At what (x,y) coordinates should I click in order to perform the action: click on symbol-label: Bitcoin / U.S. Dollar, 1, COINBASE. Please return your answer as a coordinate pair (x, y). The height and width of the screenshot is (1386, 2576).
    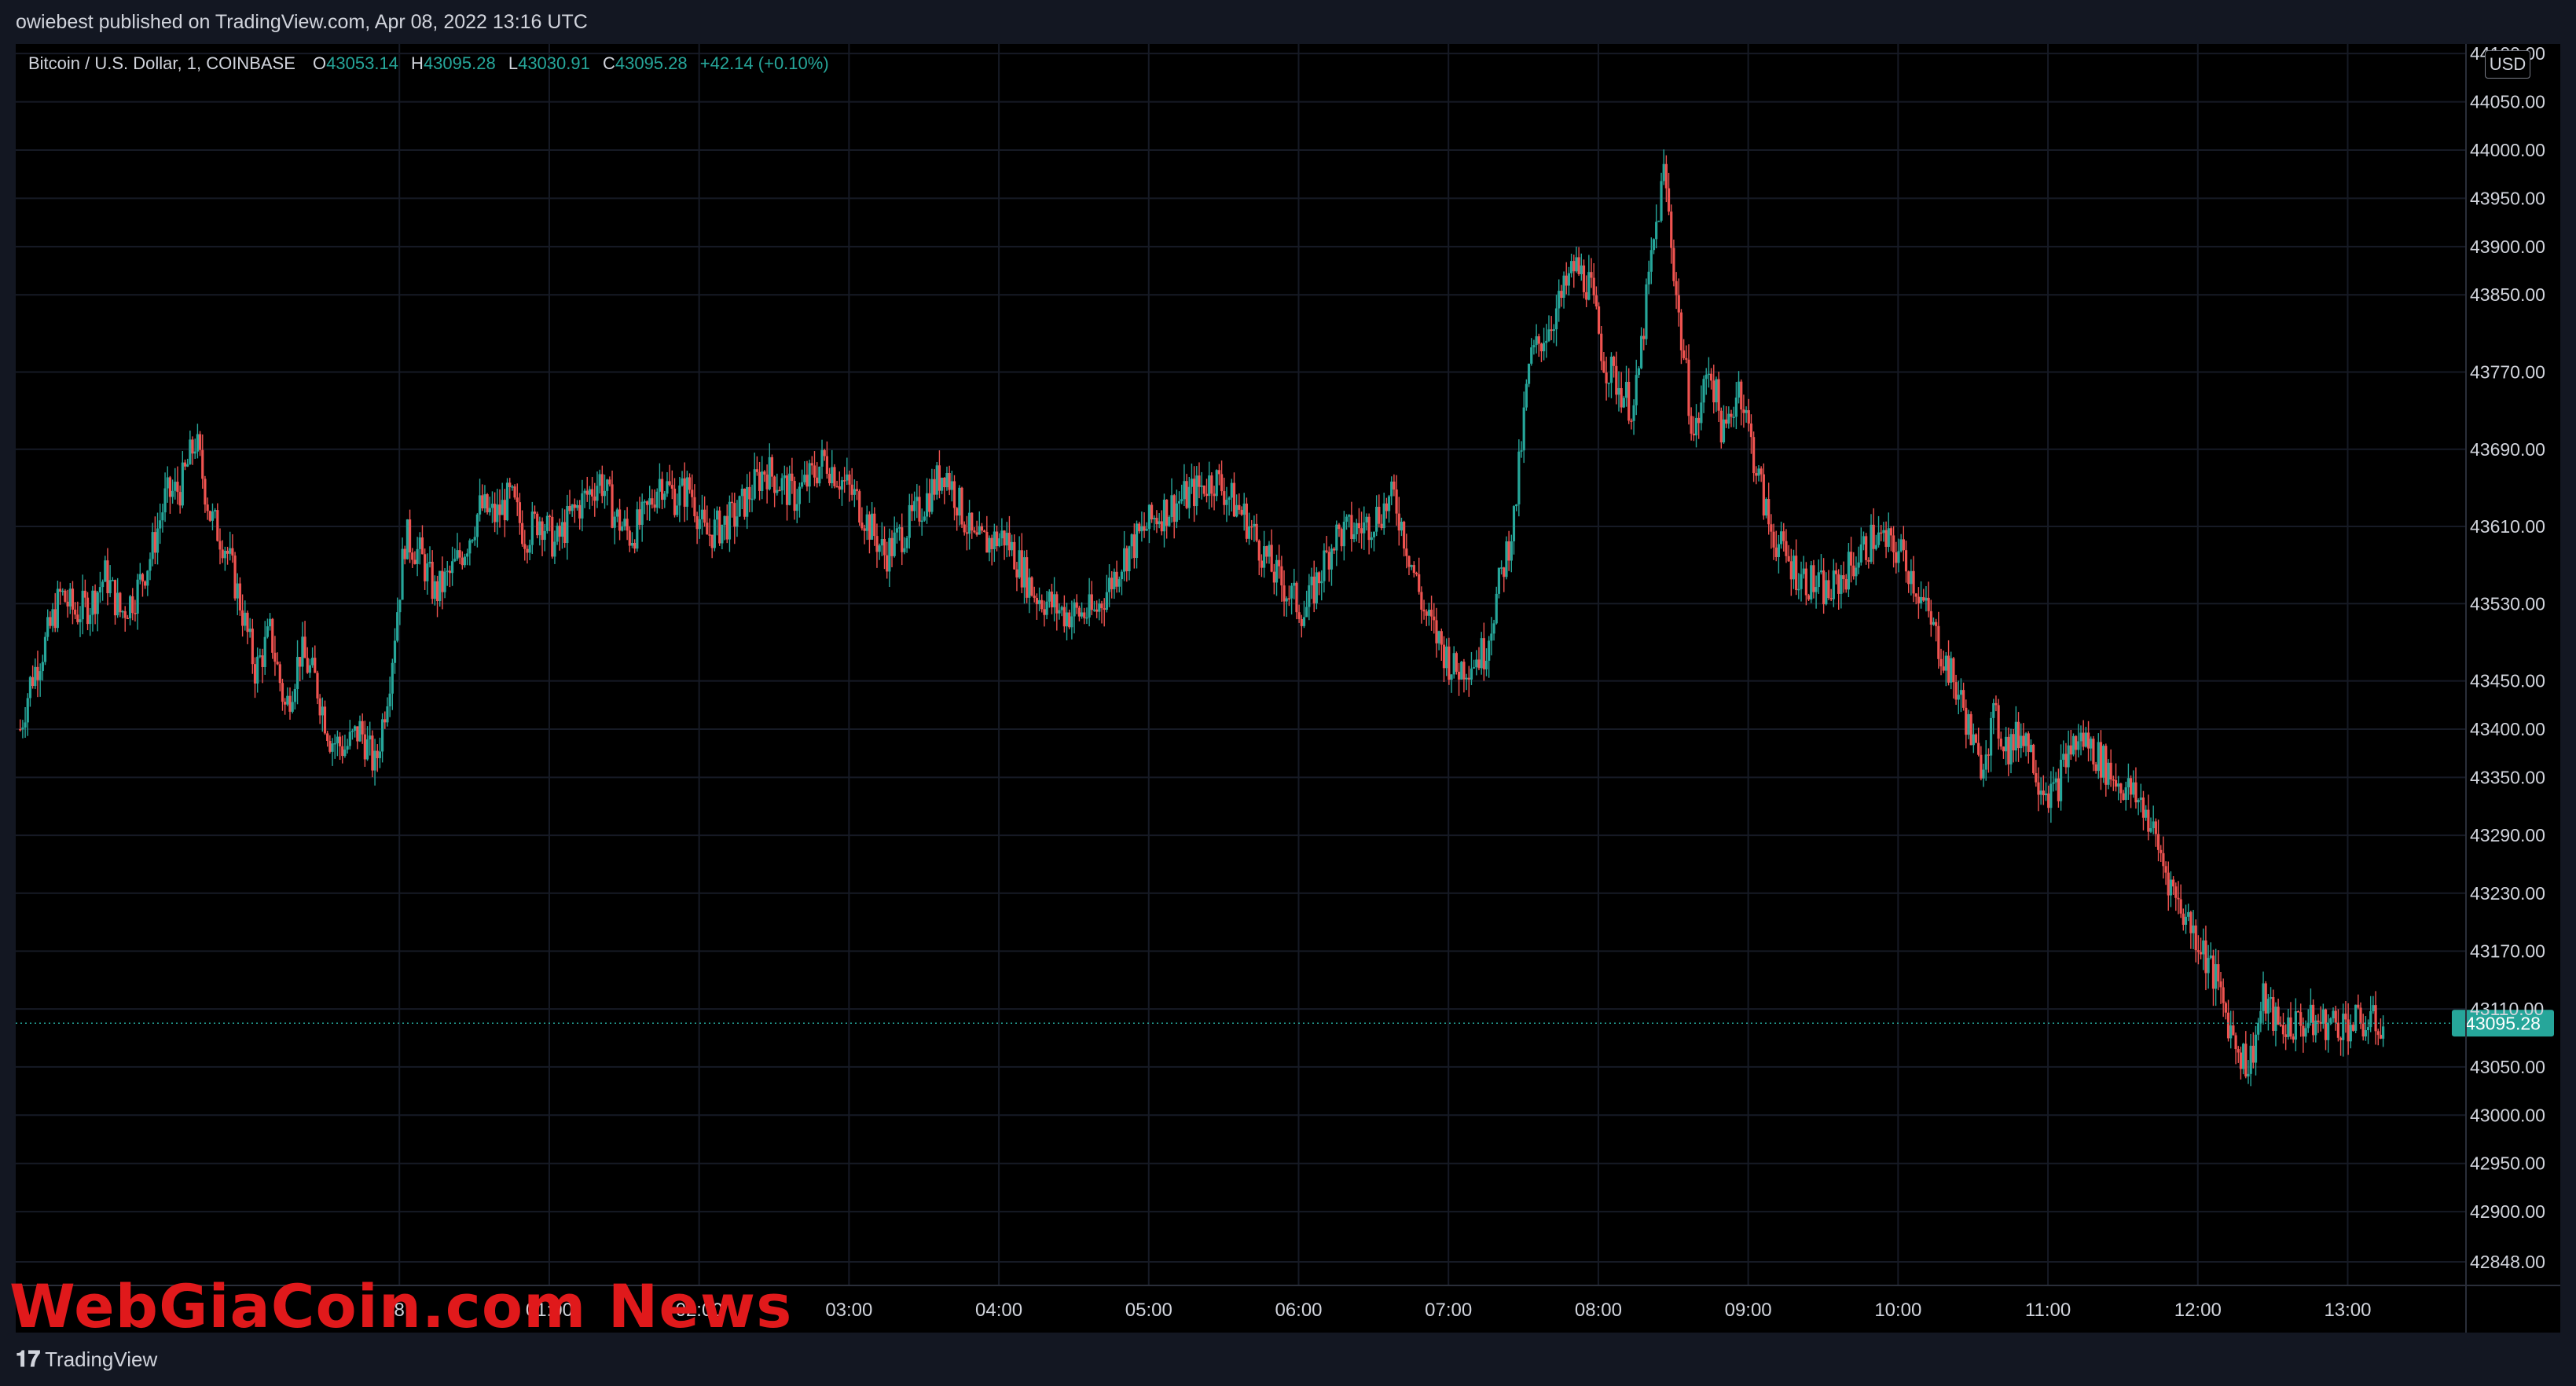
    Looking at the image, I should click on (161, 63).